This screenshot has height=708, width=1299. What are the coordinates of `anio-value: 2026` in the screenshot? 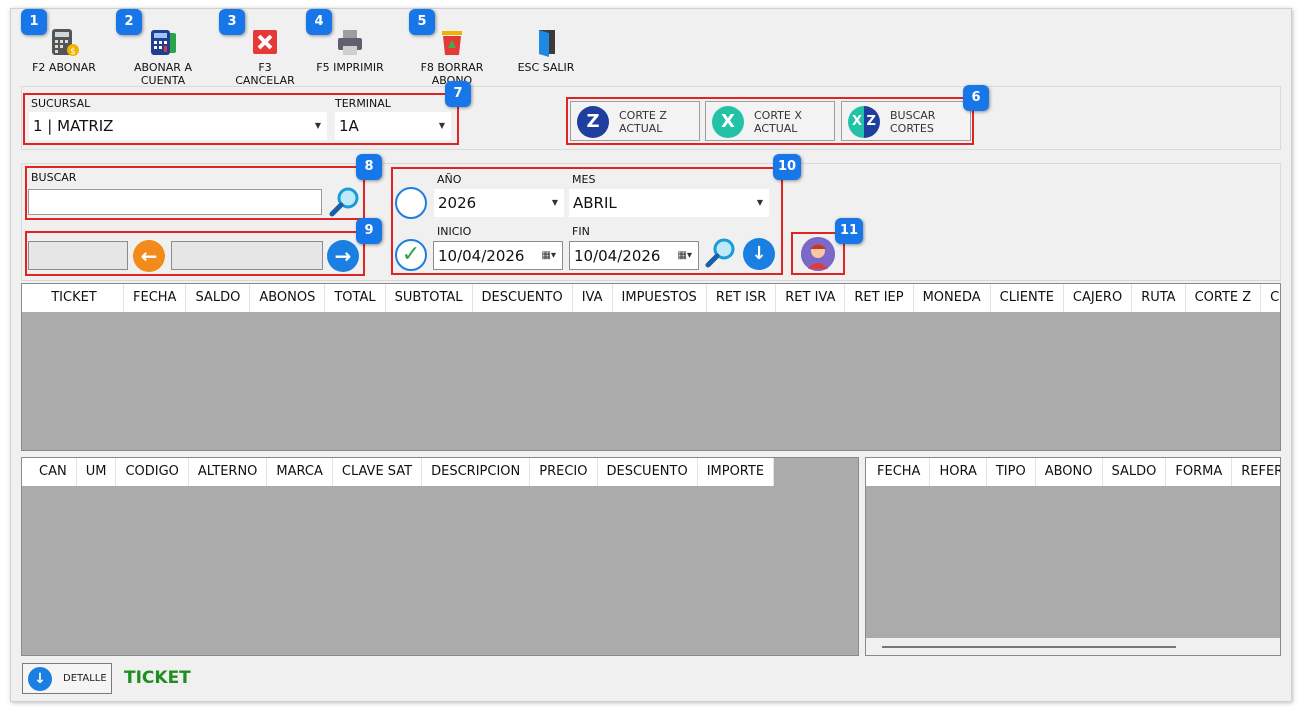 It's located at (457, 203).